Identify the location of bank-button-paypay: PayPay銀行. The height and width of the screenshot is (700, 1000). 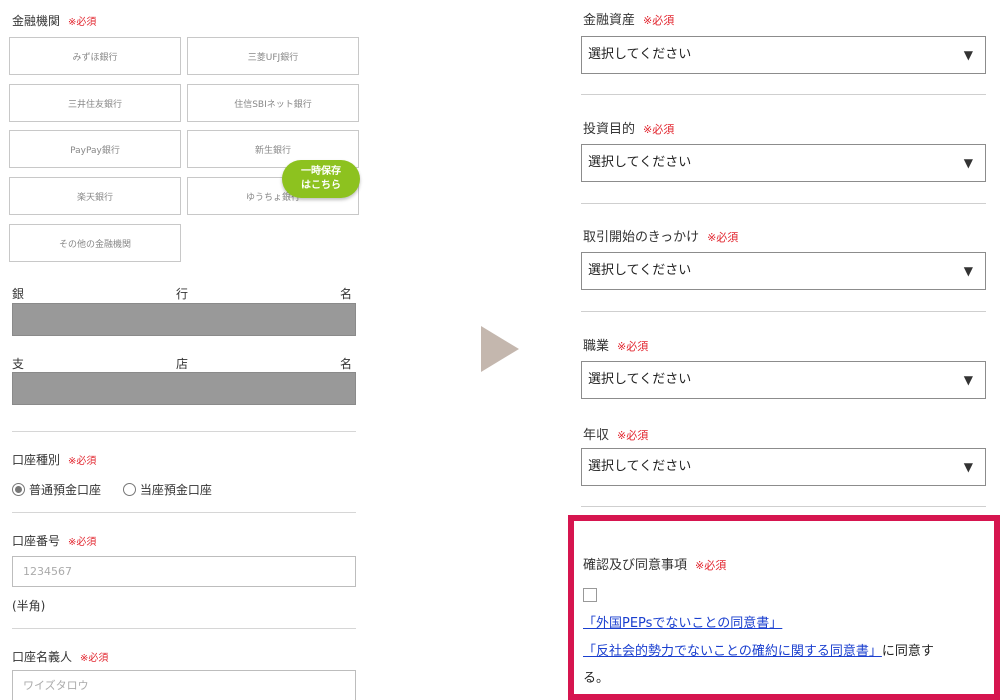
(95, 149).